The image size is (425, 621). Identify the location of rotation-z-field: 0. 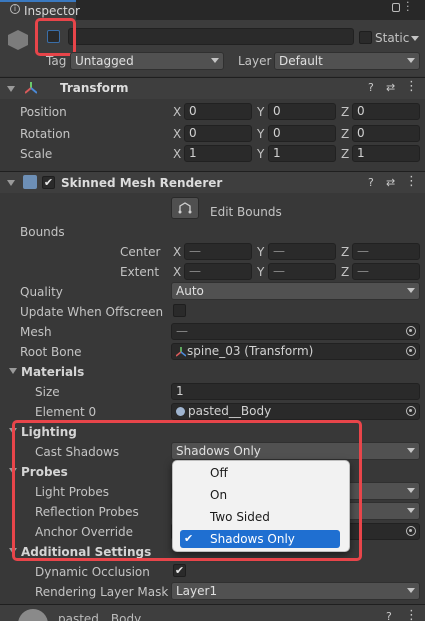
(386, 133).